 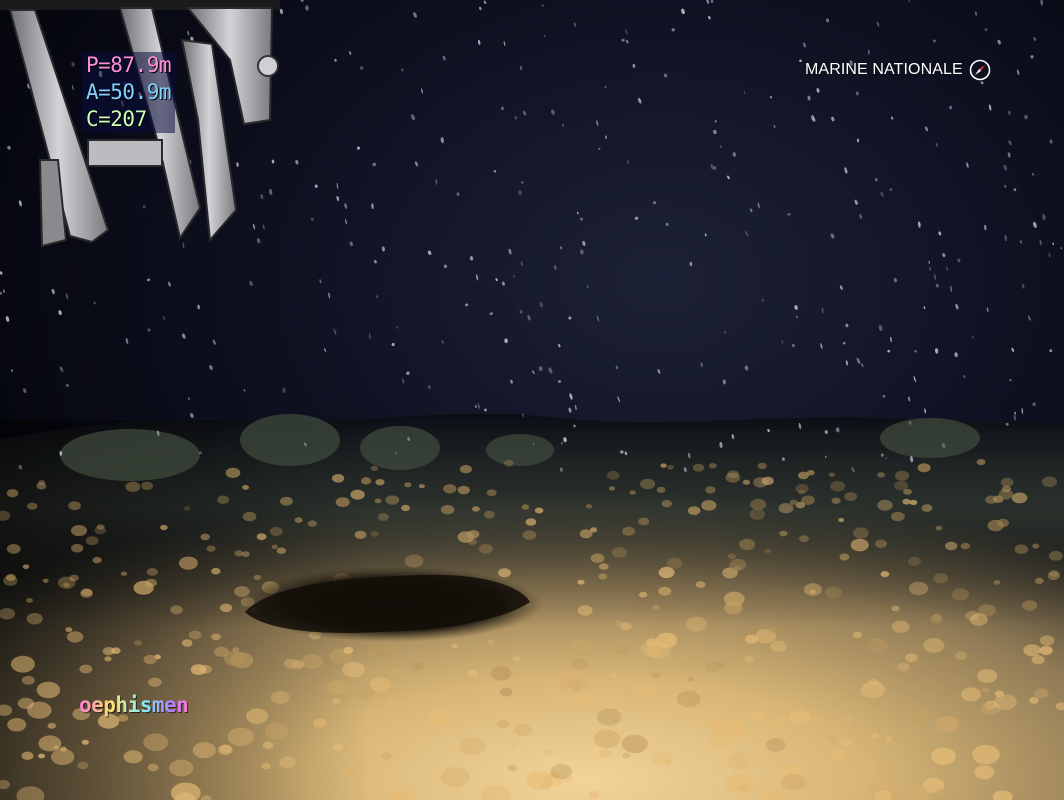 I want to click on altitude-readout: A=50.9m, so click(x=129, y=92).